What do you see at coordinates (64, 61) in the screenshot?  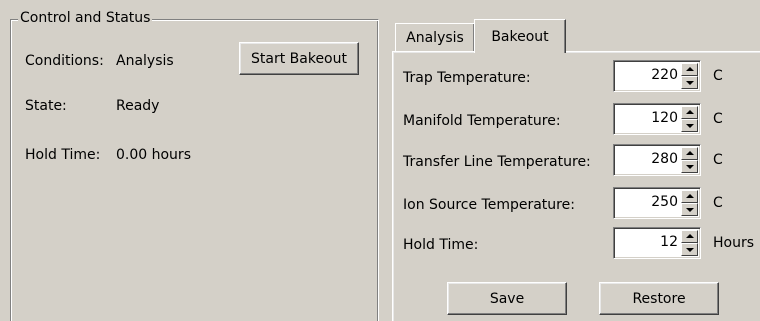 I see `conditions-label: Conditions:` at bounding box center [64, 61].